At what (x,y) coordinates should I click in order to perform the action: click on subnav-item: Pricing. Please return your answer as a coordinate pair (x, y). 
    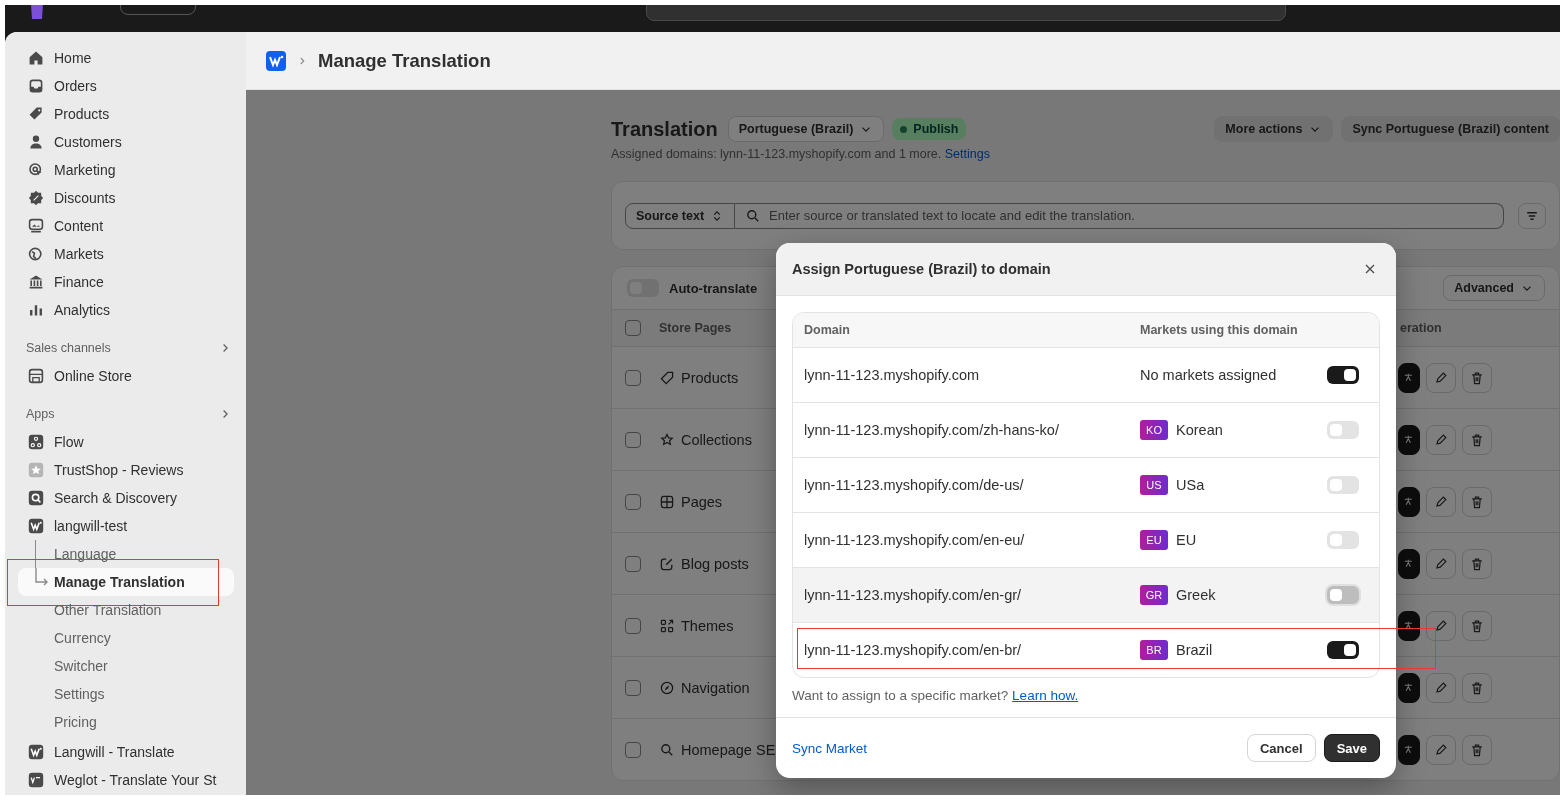
    Looking at the image, I should click on (126, 722).